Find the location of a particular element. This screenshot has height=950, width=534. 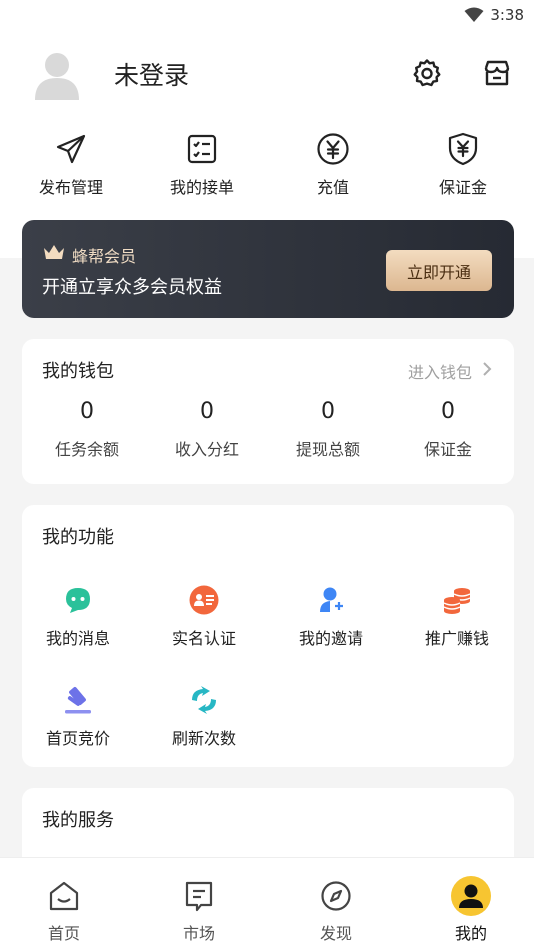

function-bidding: 首页竞价 is located at coordinates (78, 716).